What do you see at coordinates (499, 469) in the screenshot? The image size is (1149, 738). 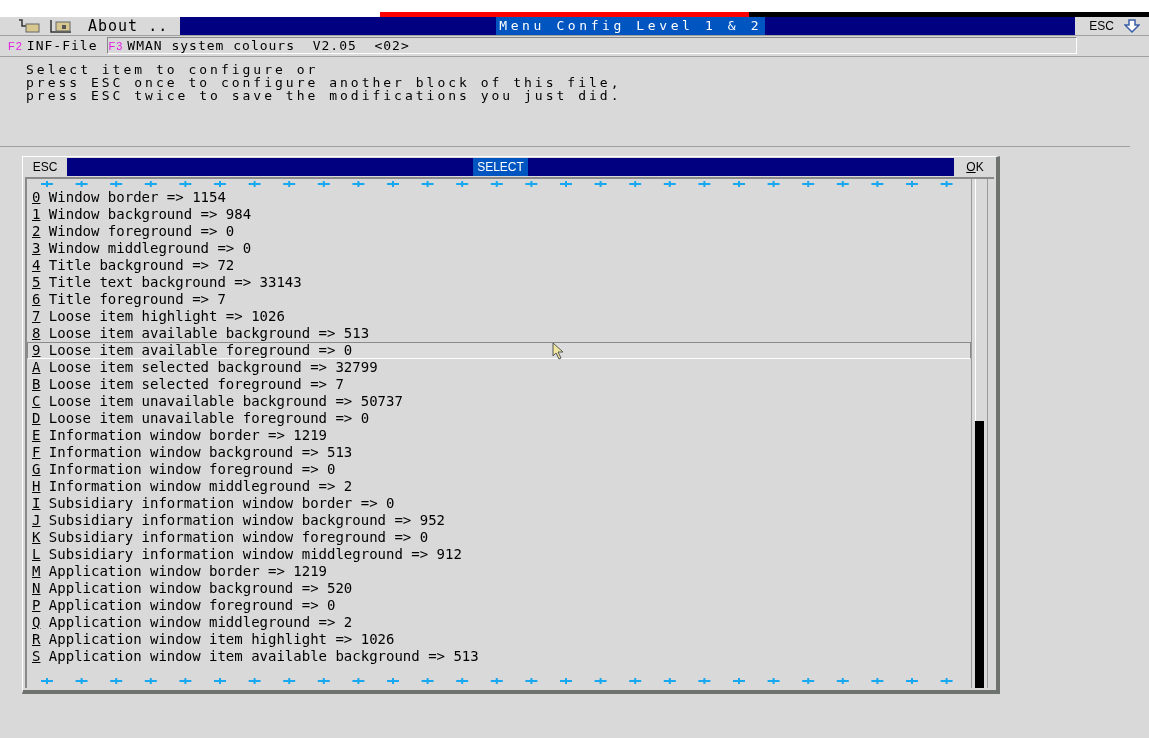 I see `list-item: G Information window foreground => 0` at bounding box center [499, 469].